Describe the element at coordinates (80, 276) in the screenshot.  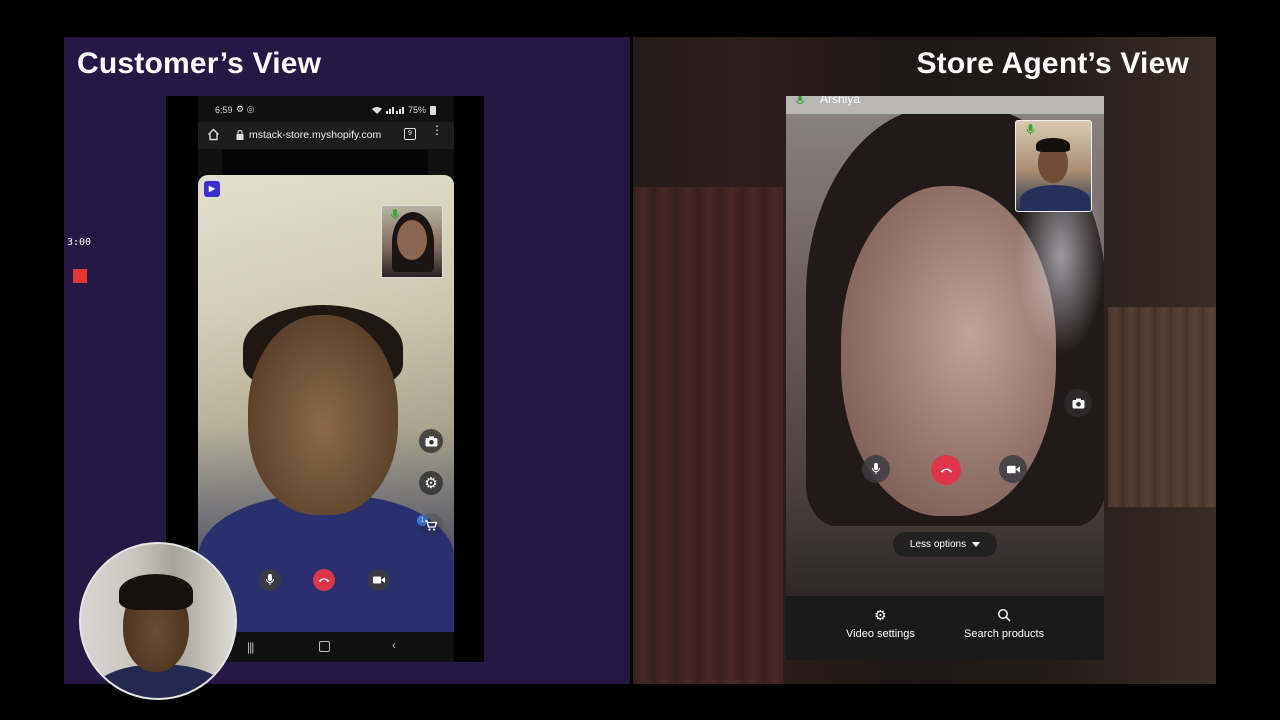
I see `stop-recording-button` at that location.